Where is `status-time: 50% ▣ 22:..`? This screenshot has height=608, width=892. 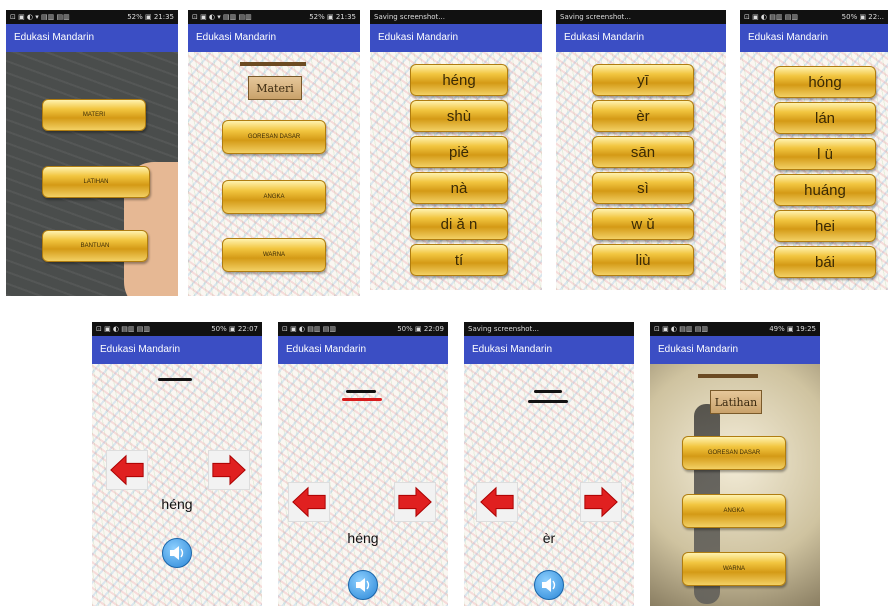
status-time: 50% ▣ 22:.. is located at coordinates (862, 17).